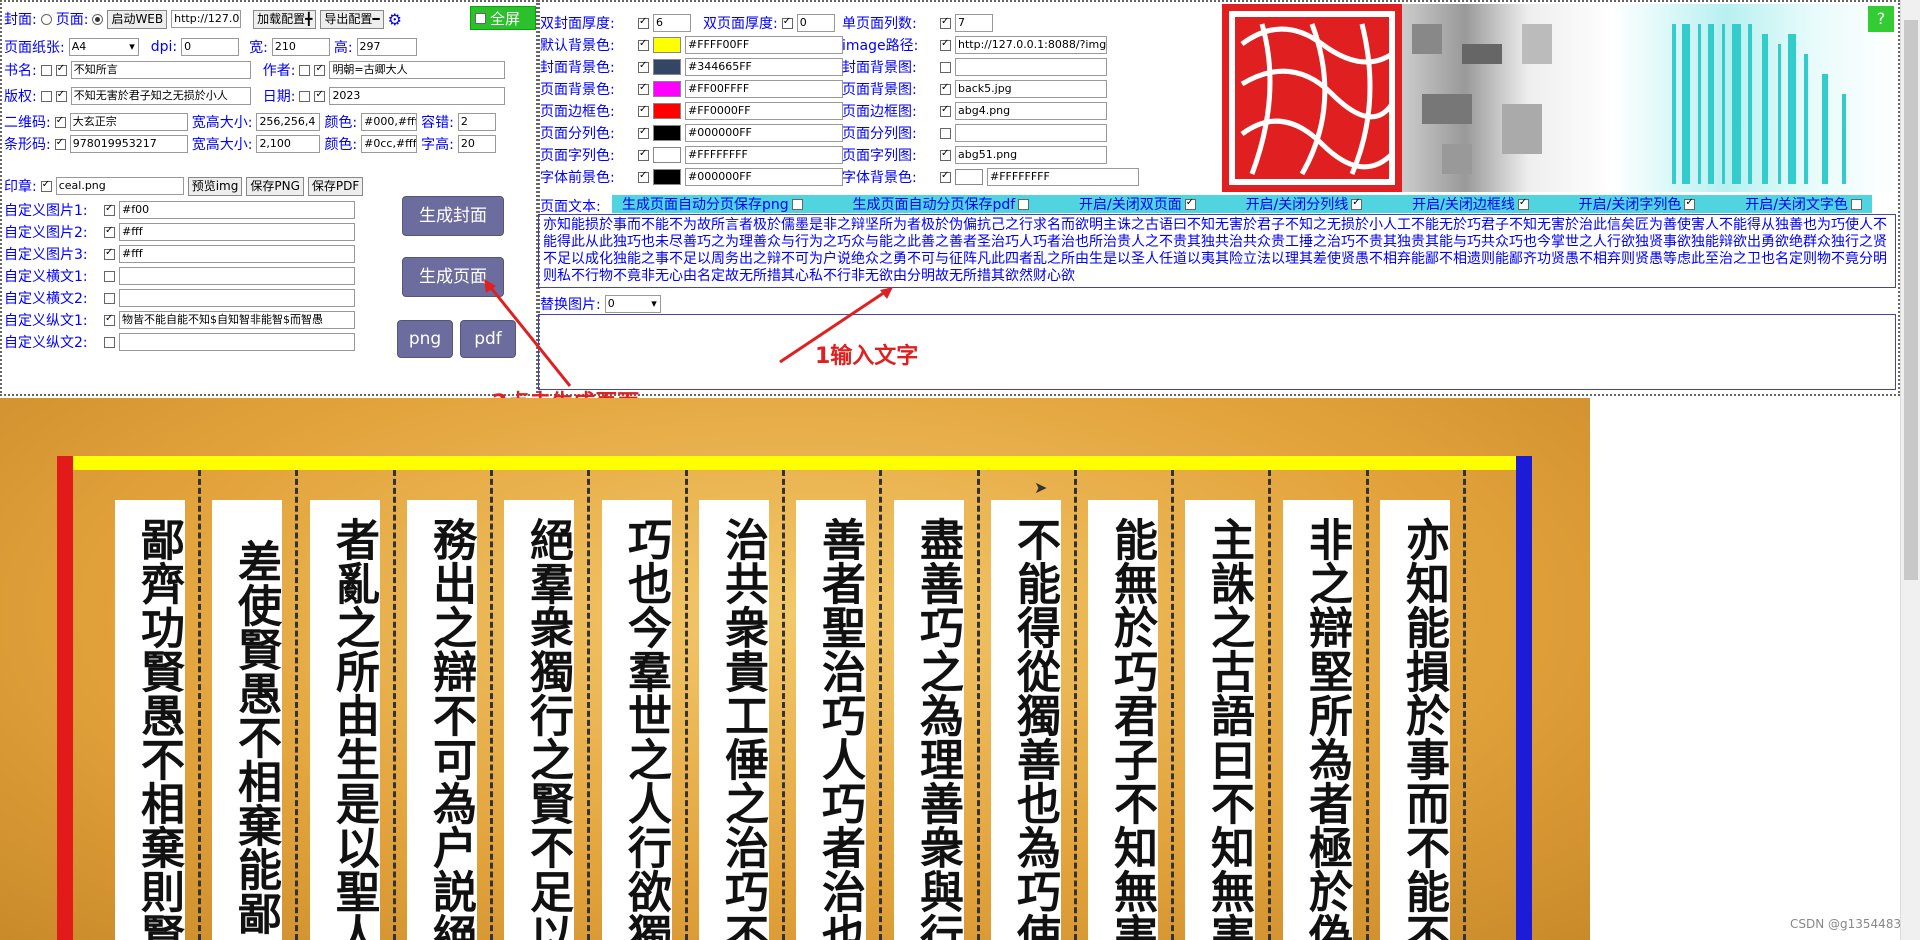  I want to click on page-text-column: 善者聖治巧人巧者治也, so click(831, 720).